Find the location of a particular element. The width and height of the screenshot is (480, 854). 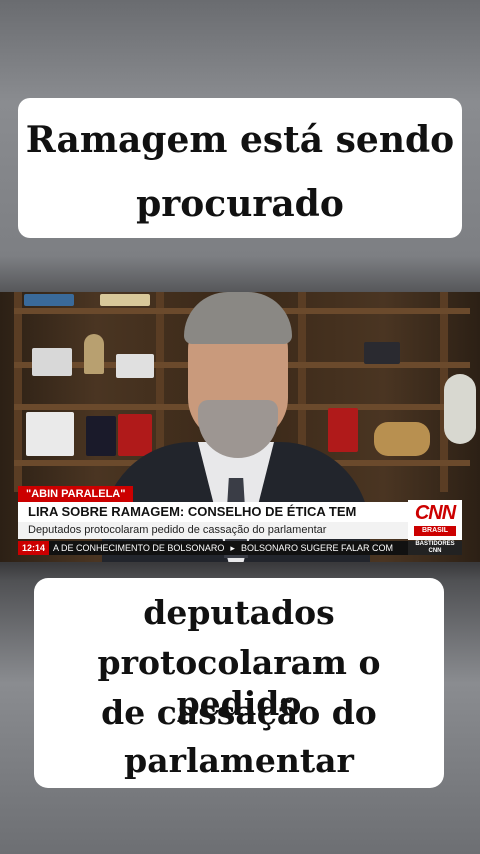

caption-bottom-line3: de cassação do is located at coordinates (239, 712).